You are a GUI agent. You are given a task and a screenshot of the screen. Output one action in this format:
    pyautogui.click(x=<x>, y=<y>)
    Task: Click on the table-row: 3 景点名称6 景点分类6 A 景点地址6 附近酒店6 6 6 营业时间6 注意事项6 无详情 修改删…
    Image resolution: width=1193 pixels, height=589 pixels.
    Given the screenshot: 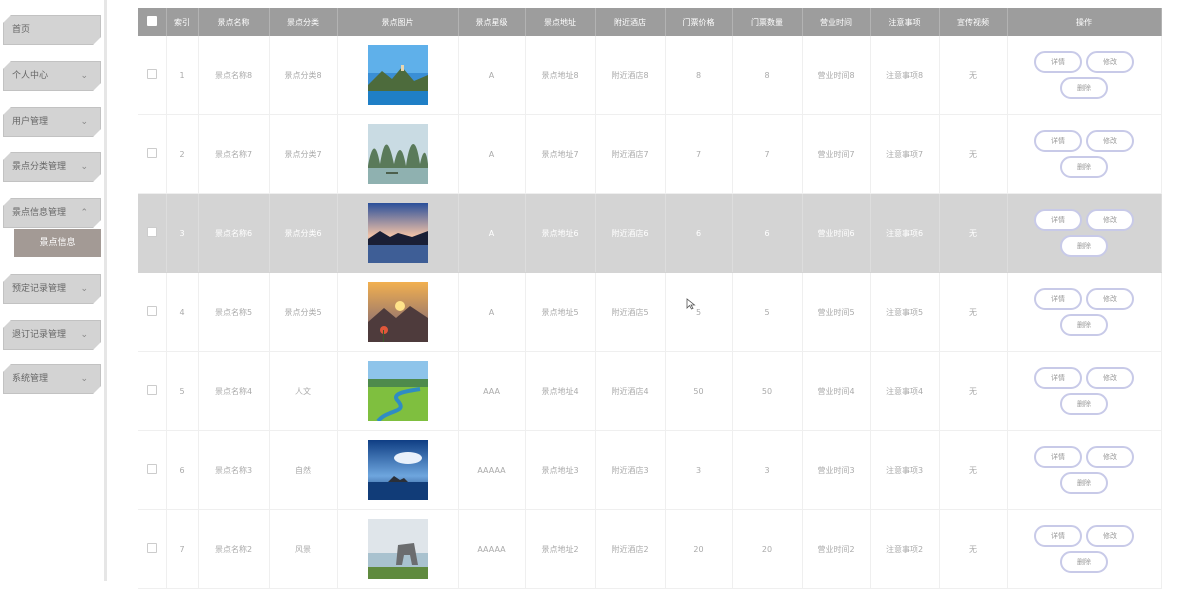 What is the action you would take?
    pyautogui.click(x=650, y=233)
    